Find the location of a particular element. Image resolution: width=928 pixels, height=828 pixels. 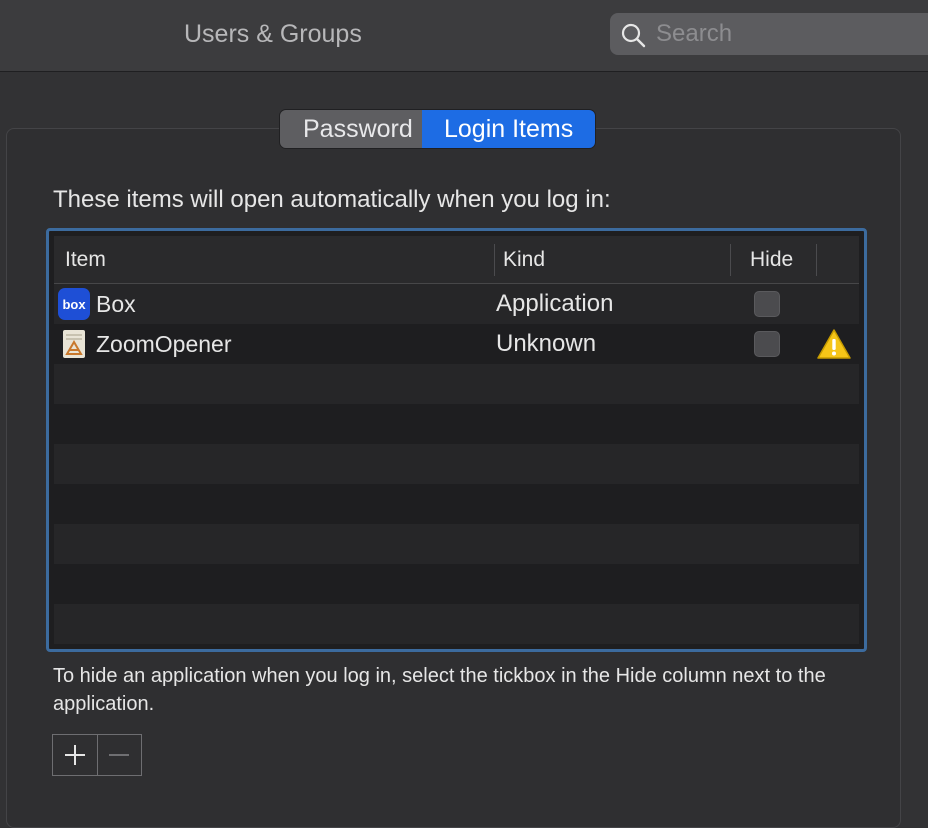

tab-login-items: Login Items is located at coordinates (509, 129).